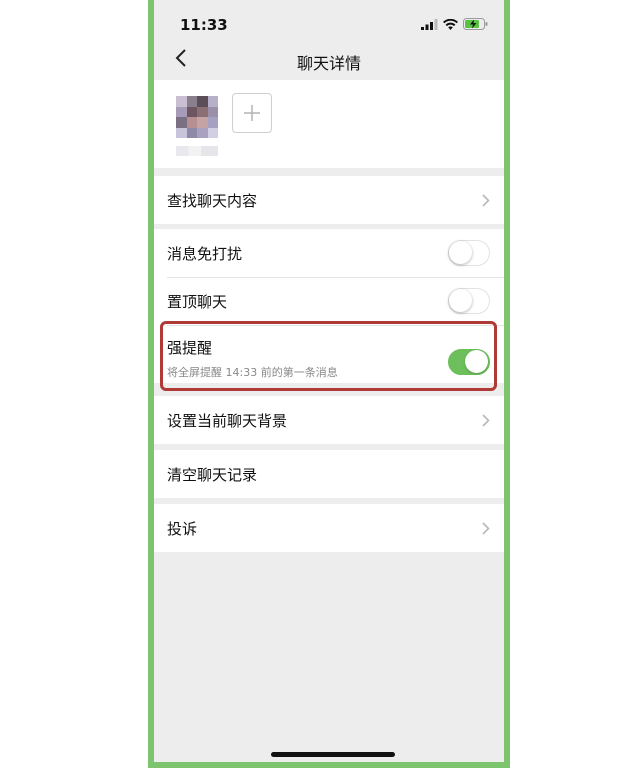 The image size is (640, 768). What do you see at coordinates (469, 253) in the screenshot?
I see `mute-notifications-toggle` at bounding box center [469, 253].